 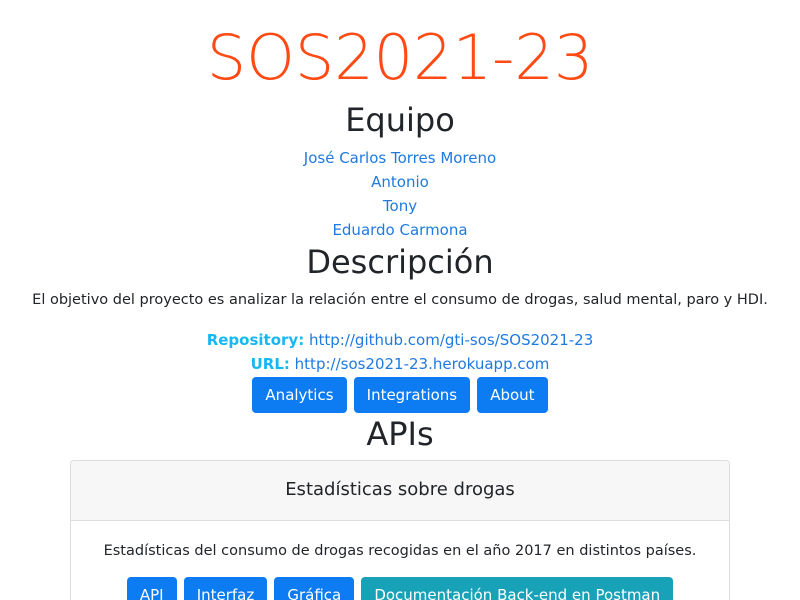 I want to click on analytics-button: Analytics, so click(x=299, y=395).